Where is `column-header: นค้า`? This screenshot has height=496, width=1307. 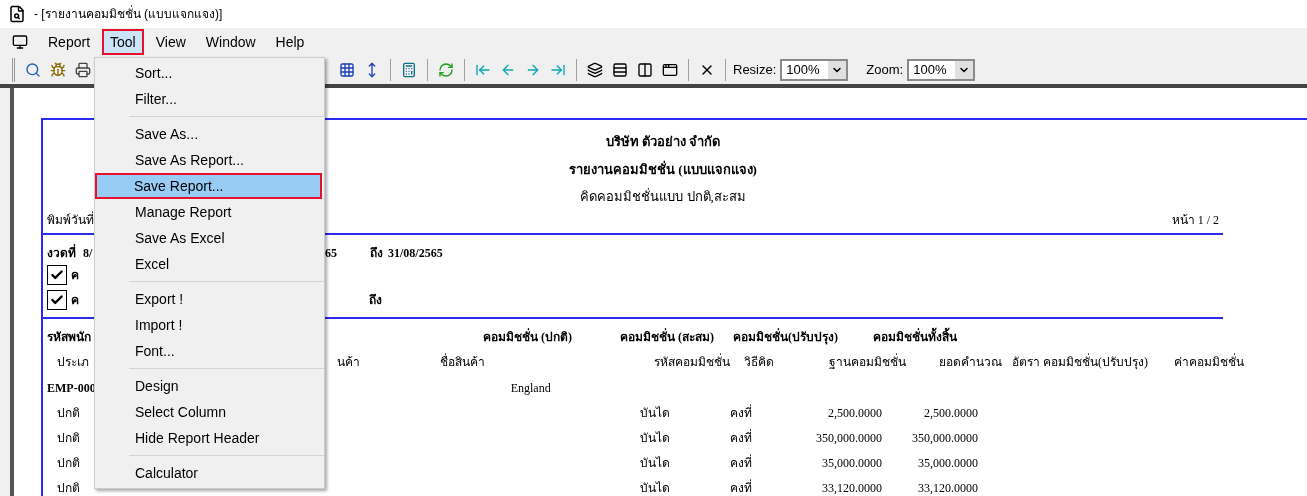 column-header: นค้า is located at coordinates (348, 362).